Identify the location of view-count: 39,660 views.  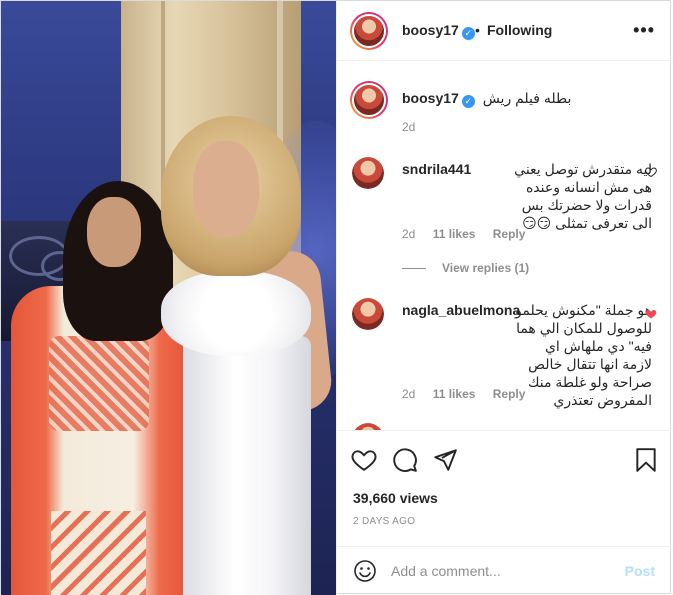
(395, 498).